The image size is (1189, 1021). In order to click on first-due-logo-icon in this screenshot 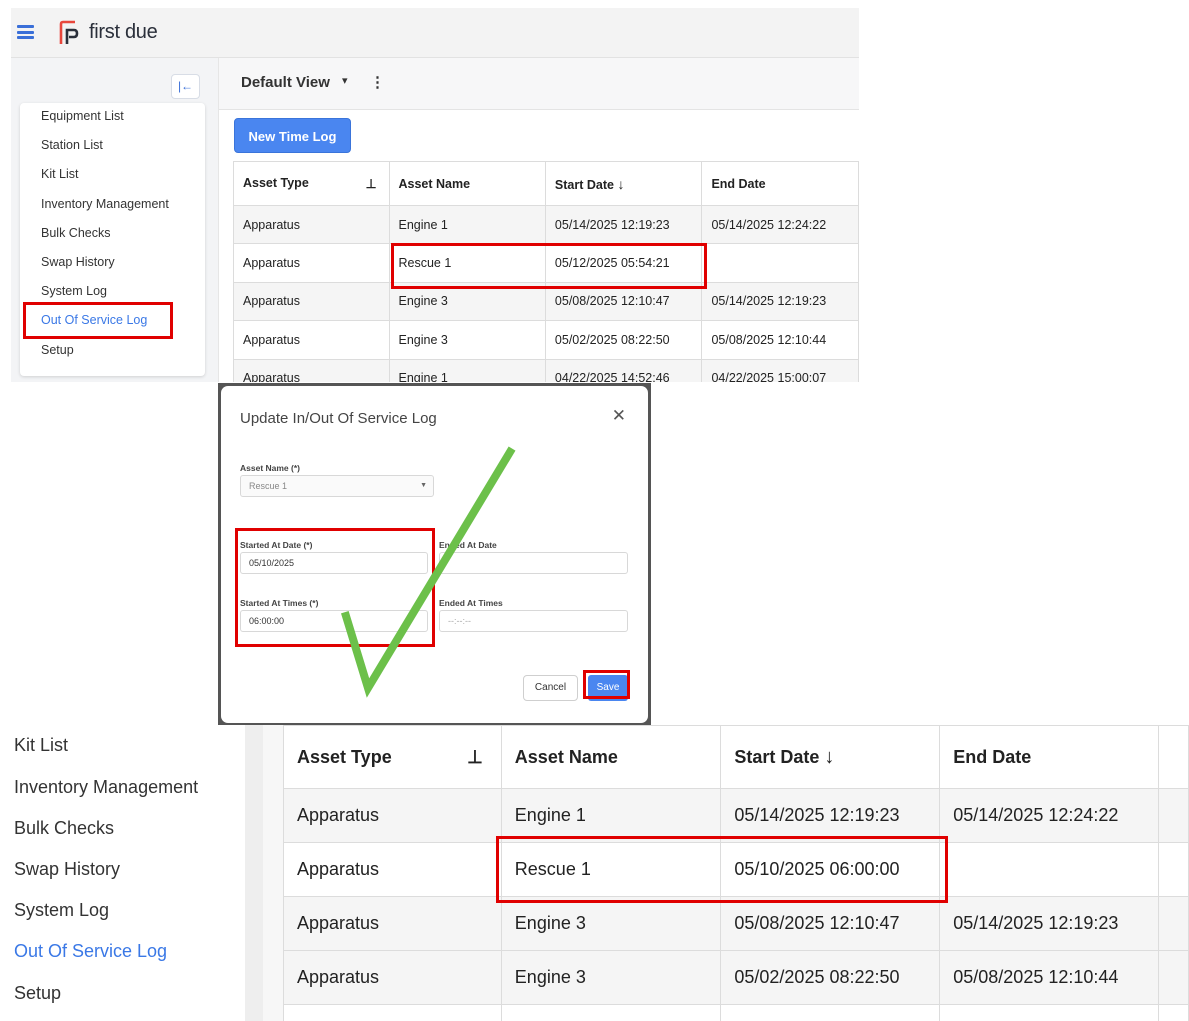, I will do `click(69, 32)`.